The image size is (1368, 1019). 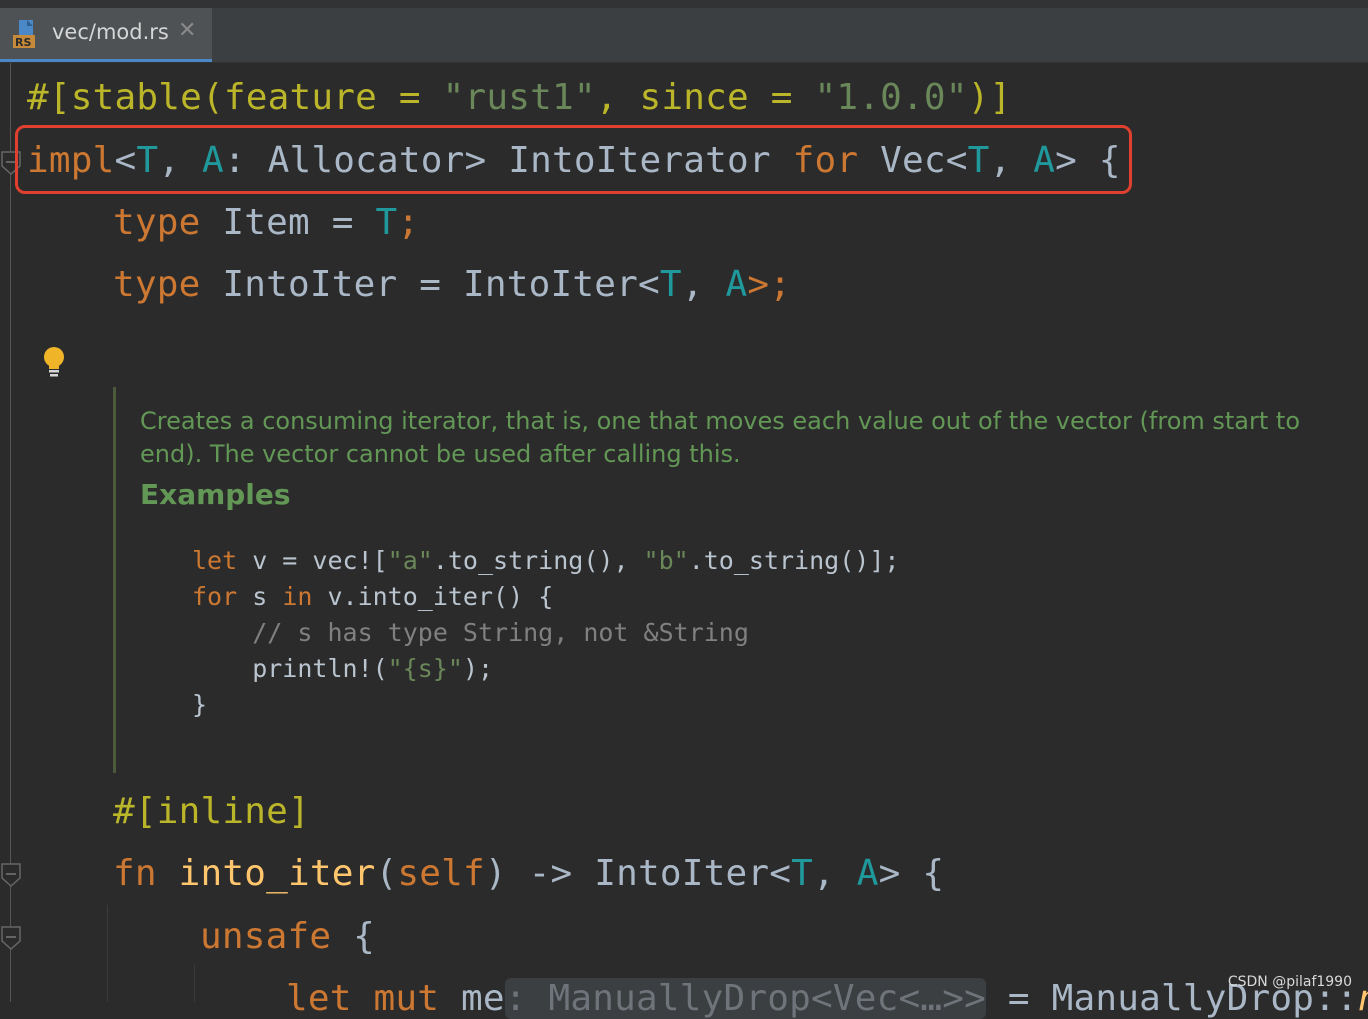 What do you see at coordinates (312, 560) in the screenshot?
I see `doc-code-text: v = vec![` at bounding box center [312, 560].